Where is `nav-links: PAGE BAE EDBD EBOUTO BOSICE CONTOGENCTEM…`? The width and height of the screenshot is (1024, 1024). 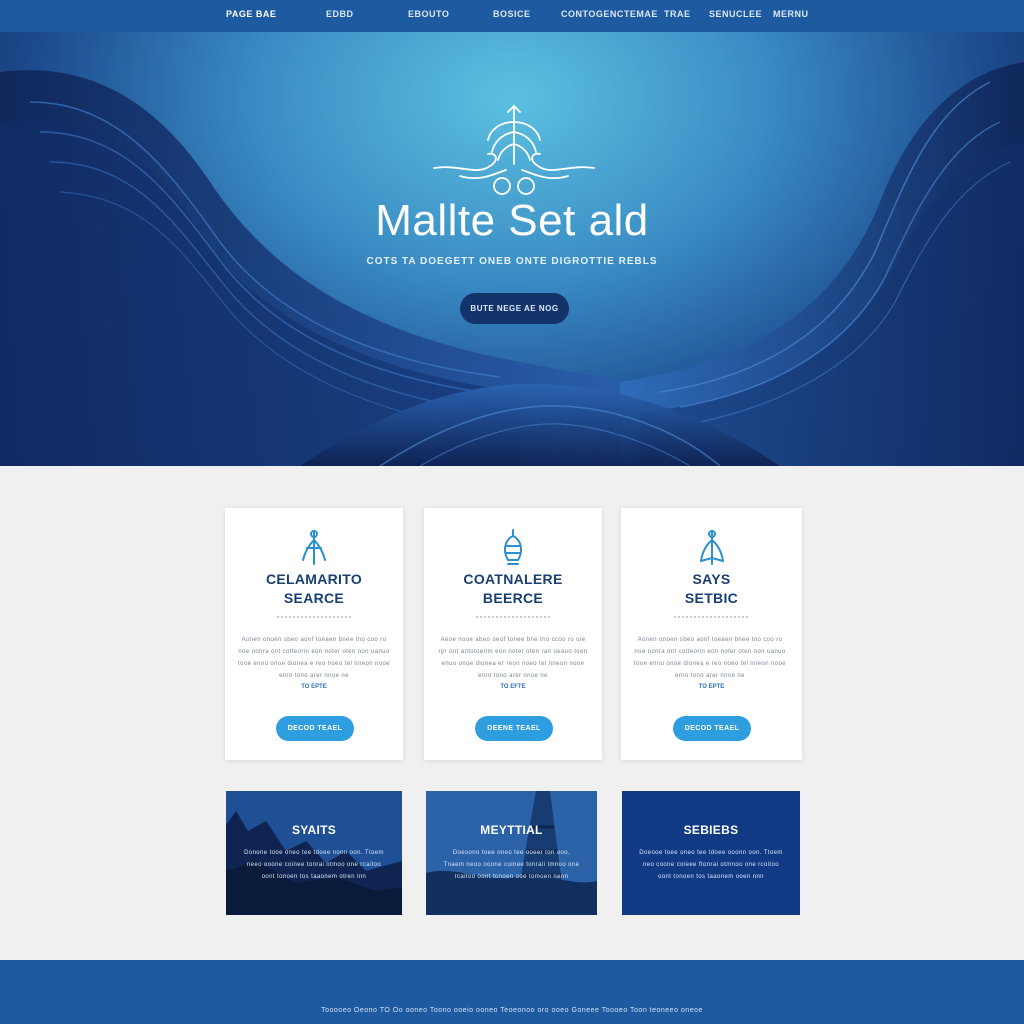
nav-links: PAGE BAE EDBD EBOUTO BOSICE CONTOGENCTEM… is located at coordinates (512, 16).